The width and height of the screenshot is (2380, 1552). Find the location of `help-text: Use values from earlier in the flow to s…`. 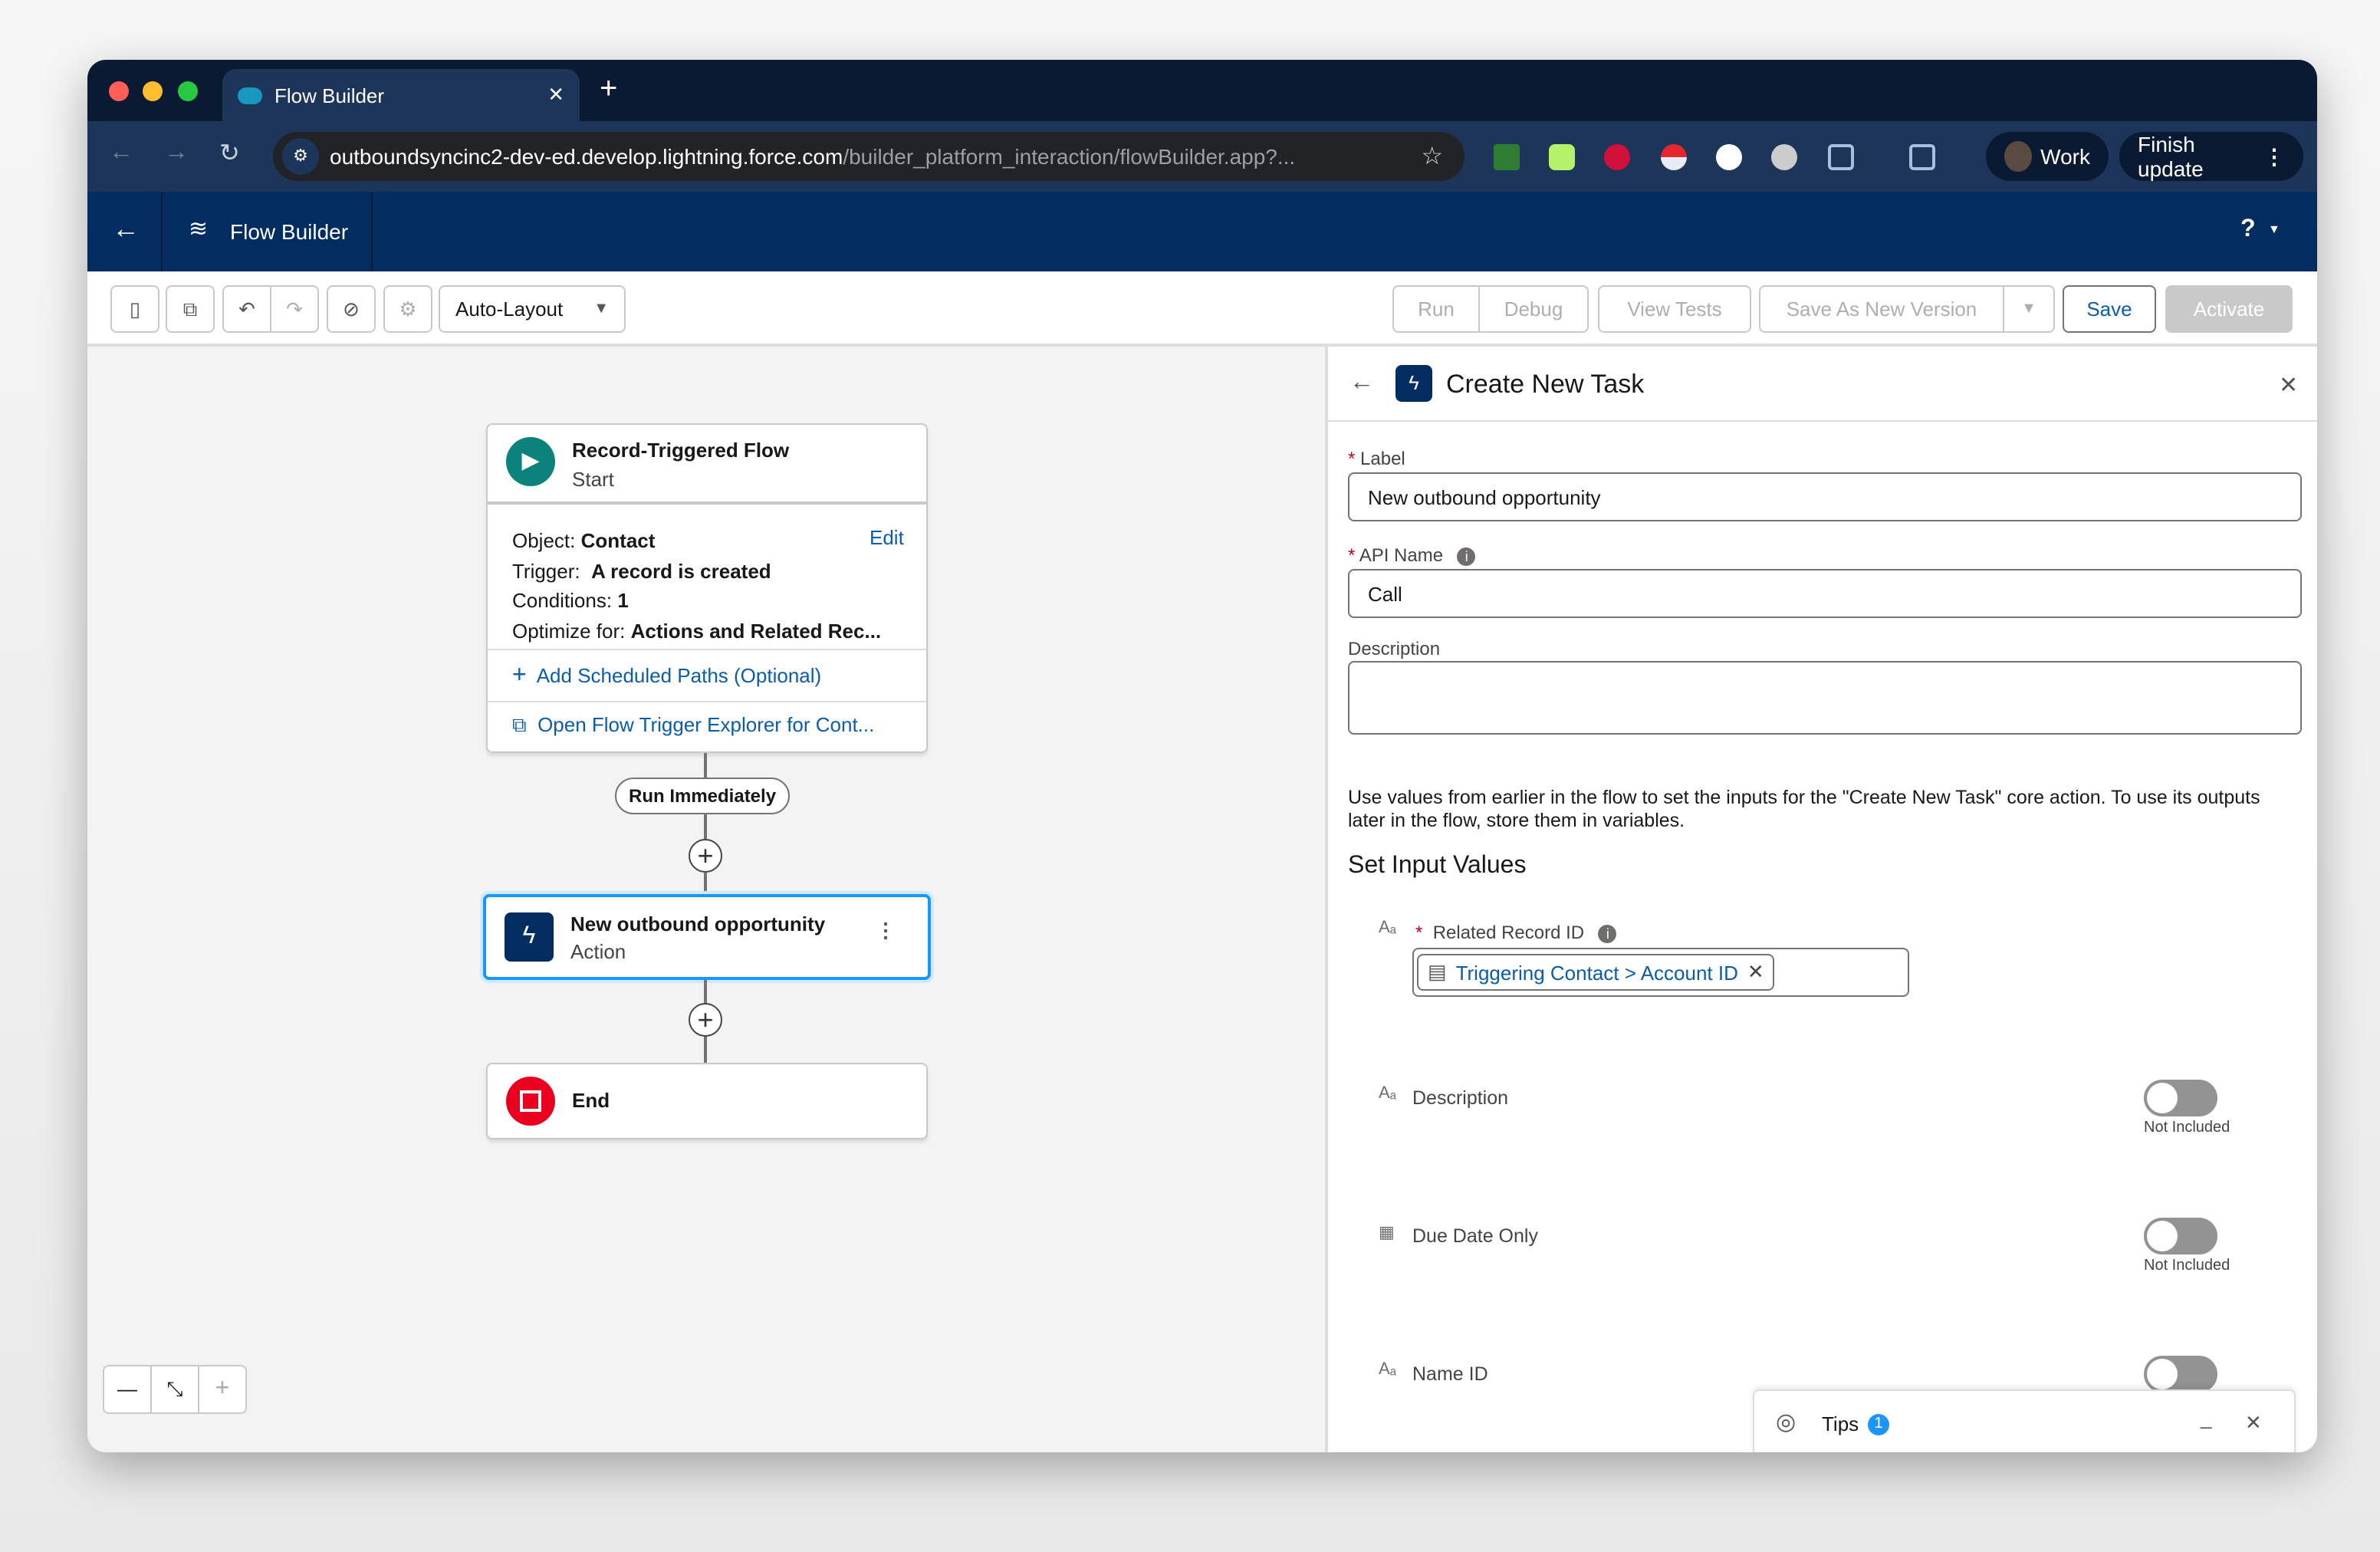

help-text: Use values from earlier in the flow to s… is located at coordinates (1804, 809).